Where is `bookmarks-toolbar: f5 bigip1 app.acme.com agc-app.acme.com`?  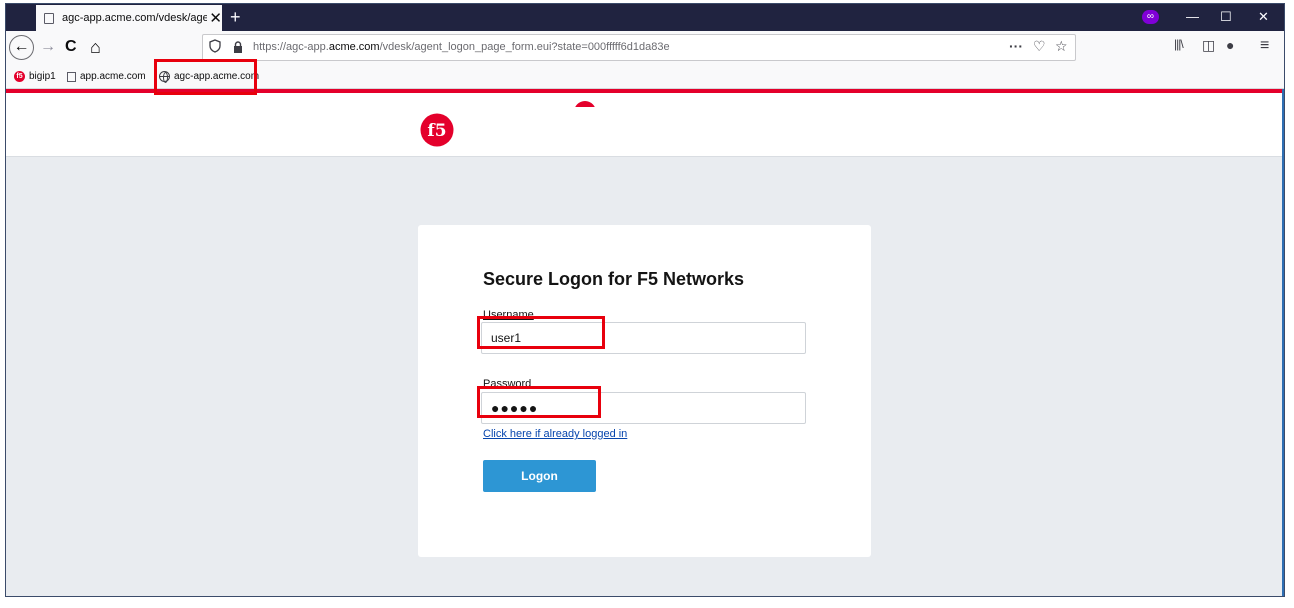
bookmarks-toolbar: f5 bigip1 app.acme.com agc-app.acme.com is located at coordinates (645, 76).